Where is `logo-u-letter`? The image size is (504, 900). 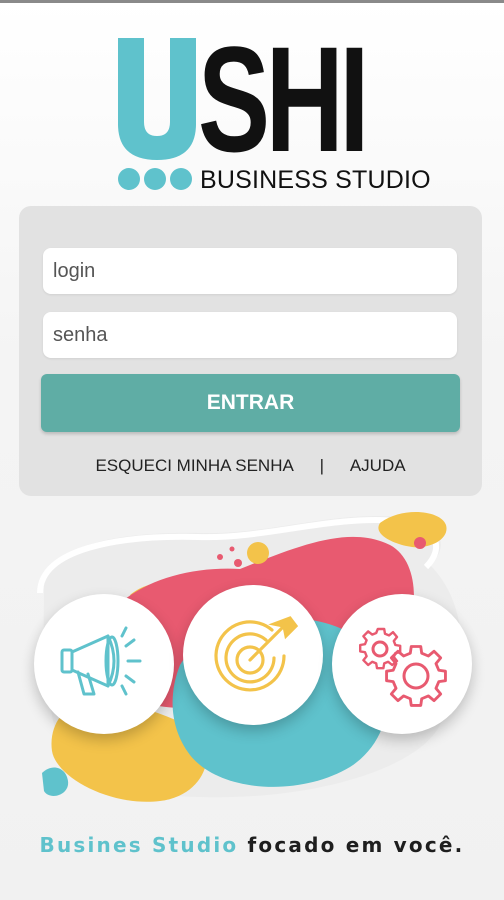
logo-u-letter is located at coordinates (157, 99).